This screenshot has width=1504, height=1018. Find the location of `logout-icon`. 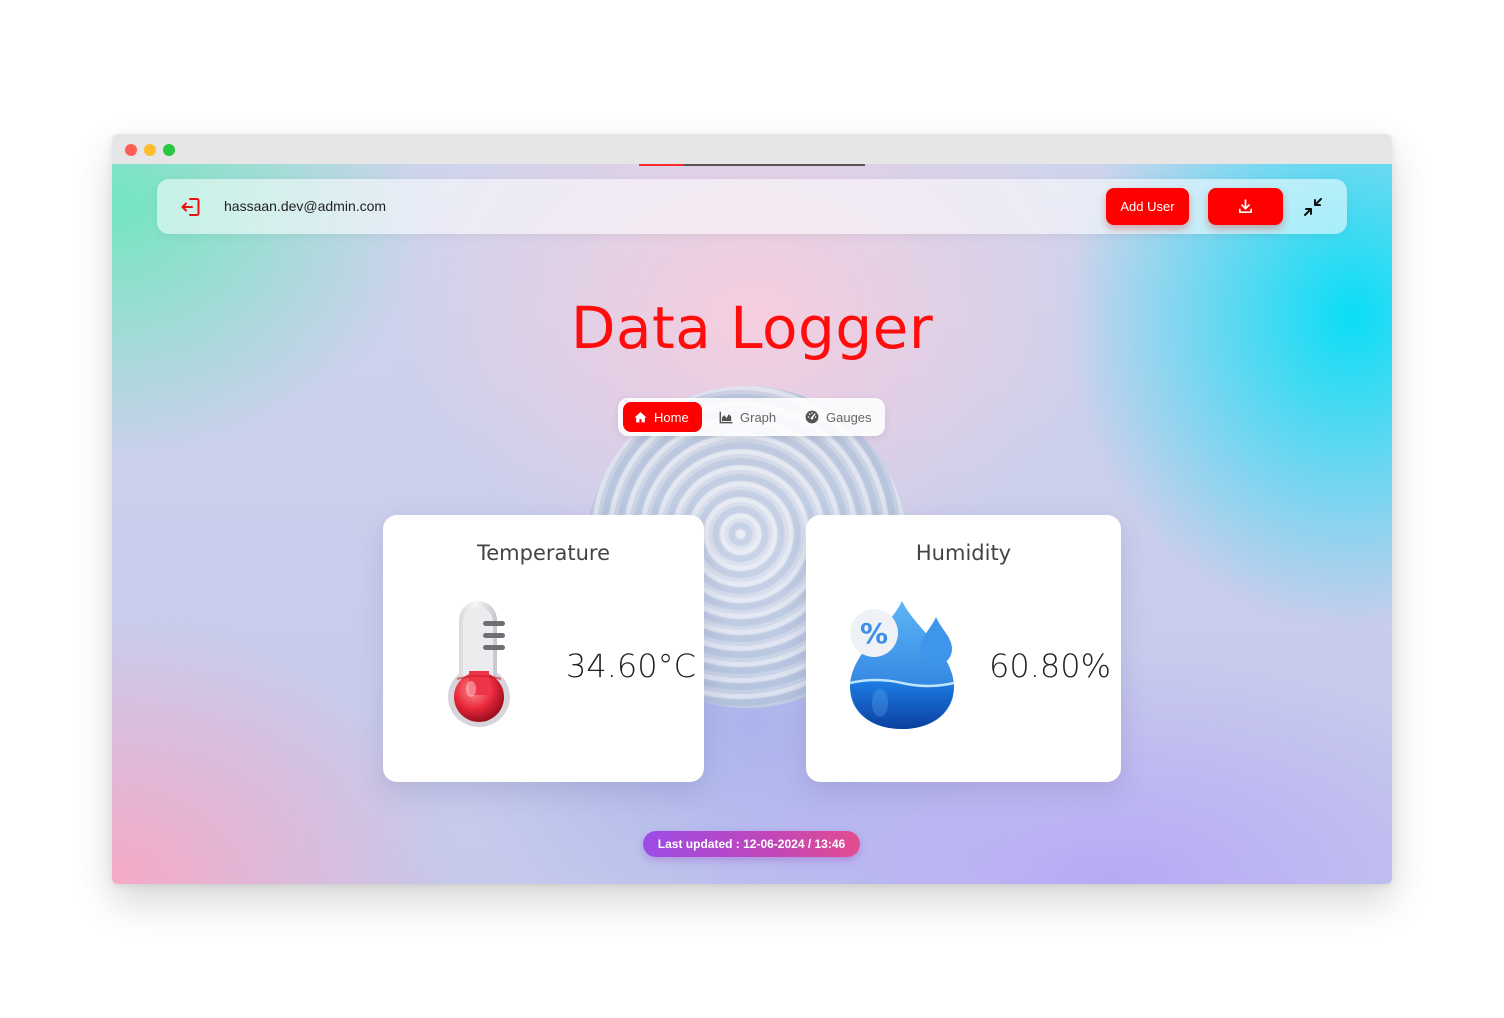

logout-icon is located at coordinates (191, 207).